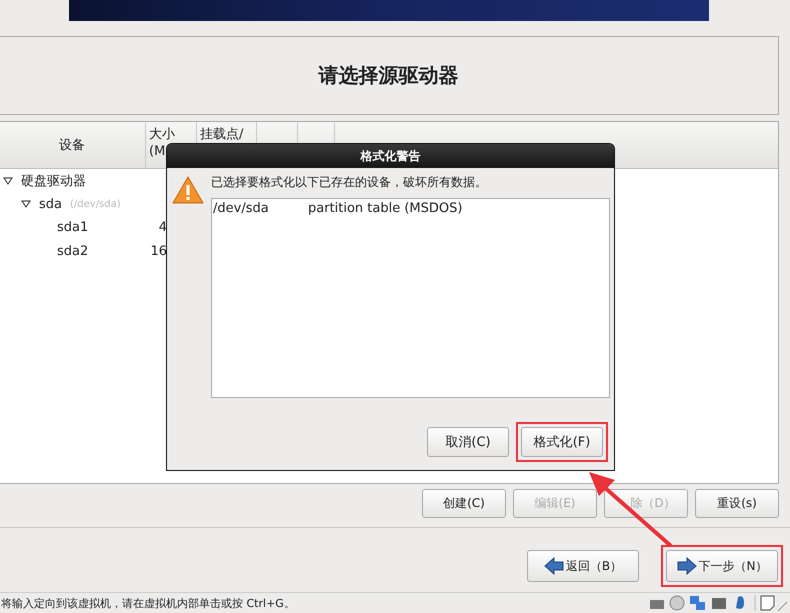 The width and height of the screenshot is (790, 613). Describe the element at coordinates (148, 603) in the screenshot. I see `status-text: 将输入定向到该虚拟机，请在虚拟机内部单击或按 Ctrl+G。` at that location.